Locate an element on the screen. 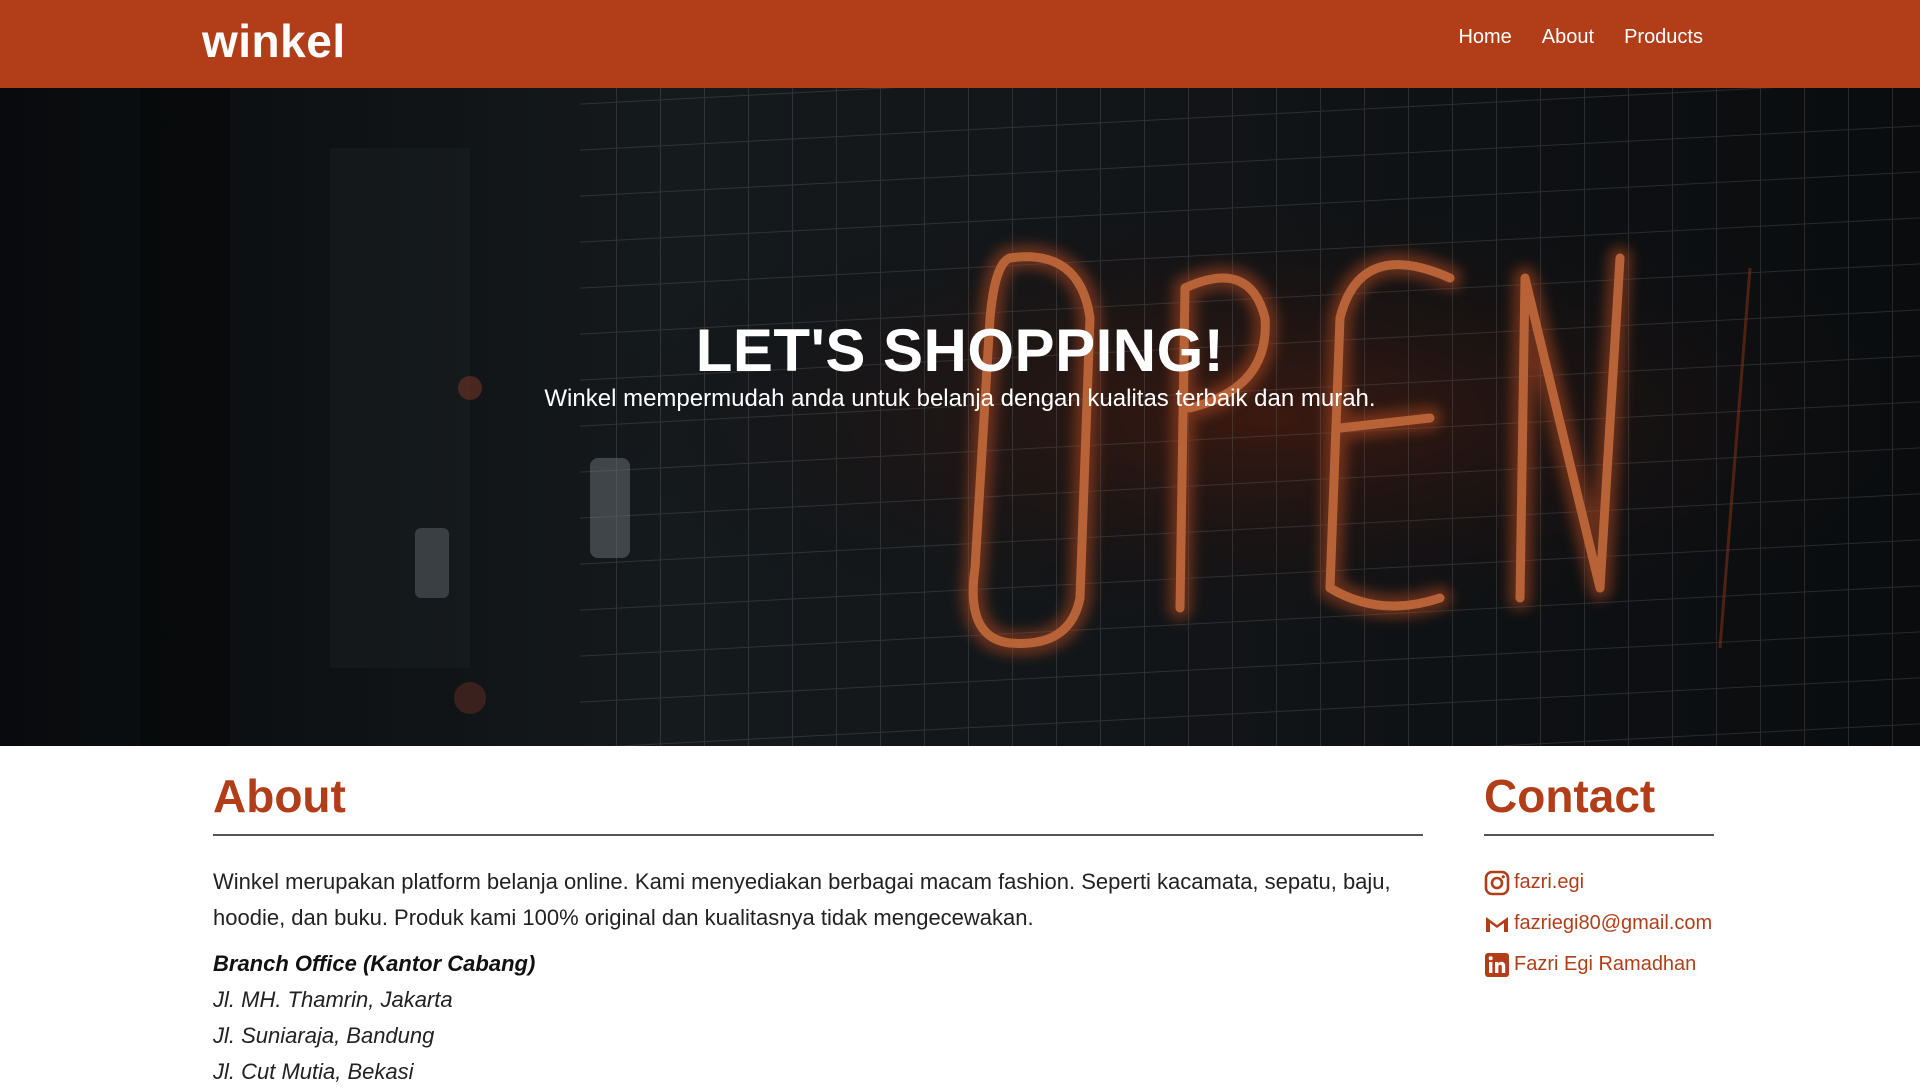  linkedin-link: Fazri Egi Ramadhan is located at coordinates (1605, 964).